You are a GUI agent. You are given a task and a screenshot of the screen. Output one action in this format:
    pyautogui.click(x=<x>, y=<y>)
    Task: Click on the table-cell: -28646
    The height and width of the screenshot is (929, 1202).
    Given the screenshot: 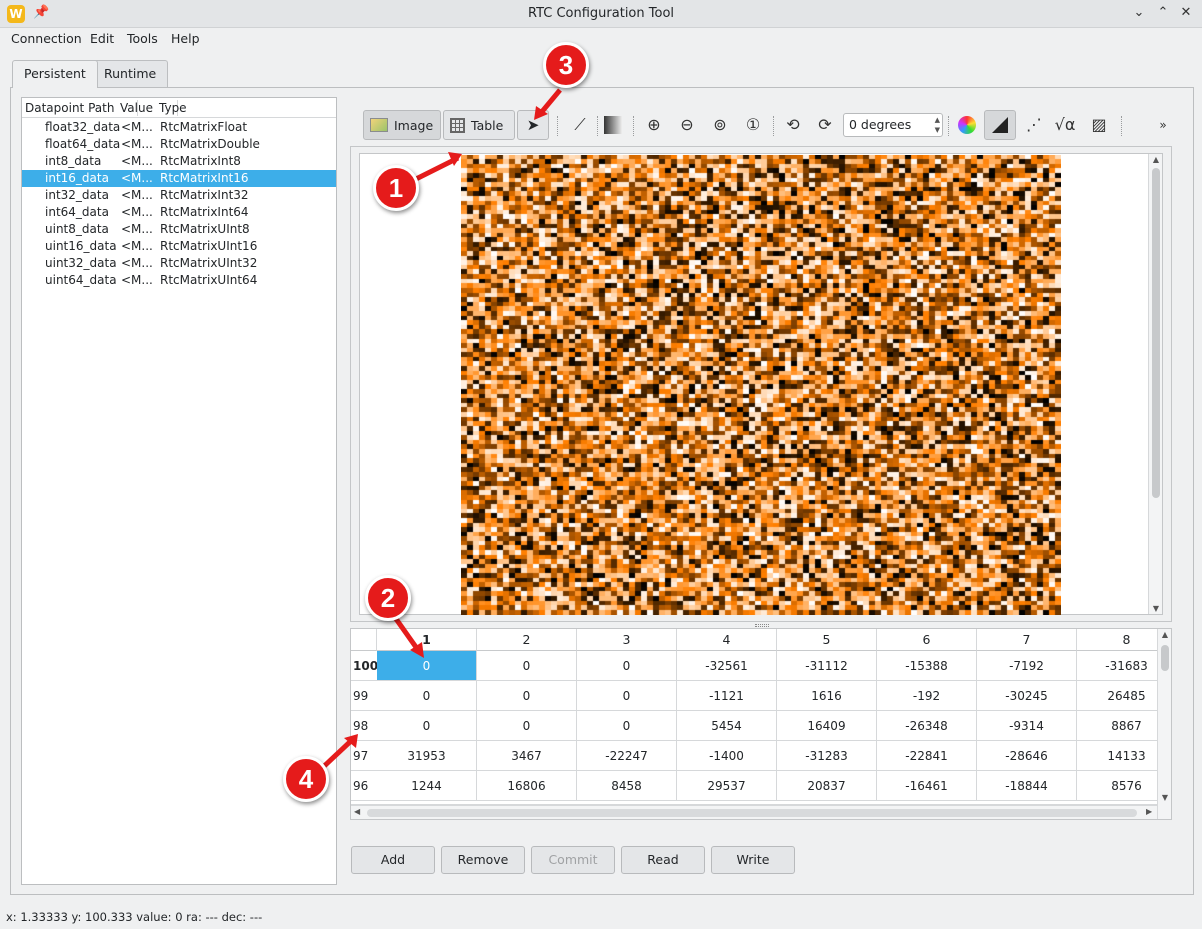 What is the action you would take?
    pyautogui.click(x=1027, y=756)
    